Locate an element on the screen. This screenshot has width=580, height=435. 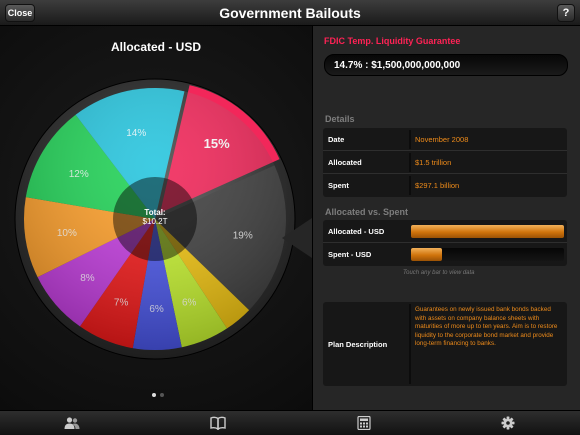
page-indicator is located at coordinates (158, 393).